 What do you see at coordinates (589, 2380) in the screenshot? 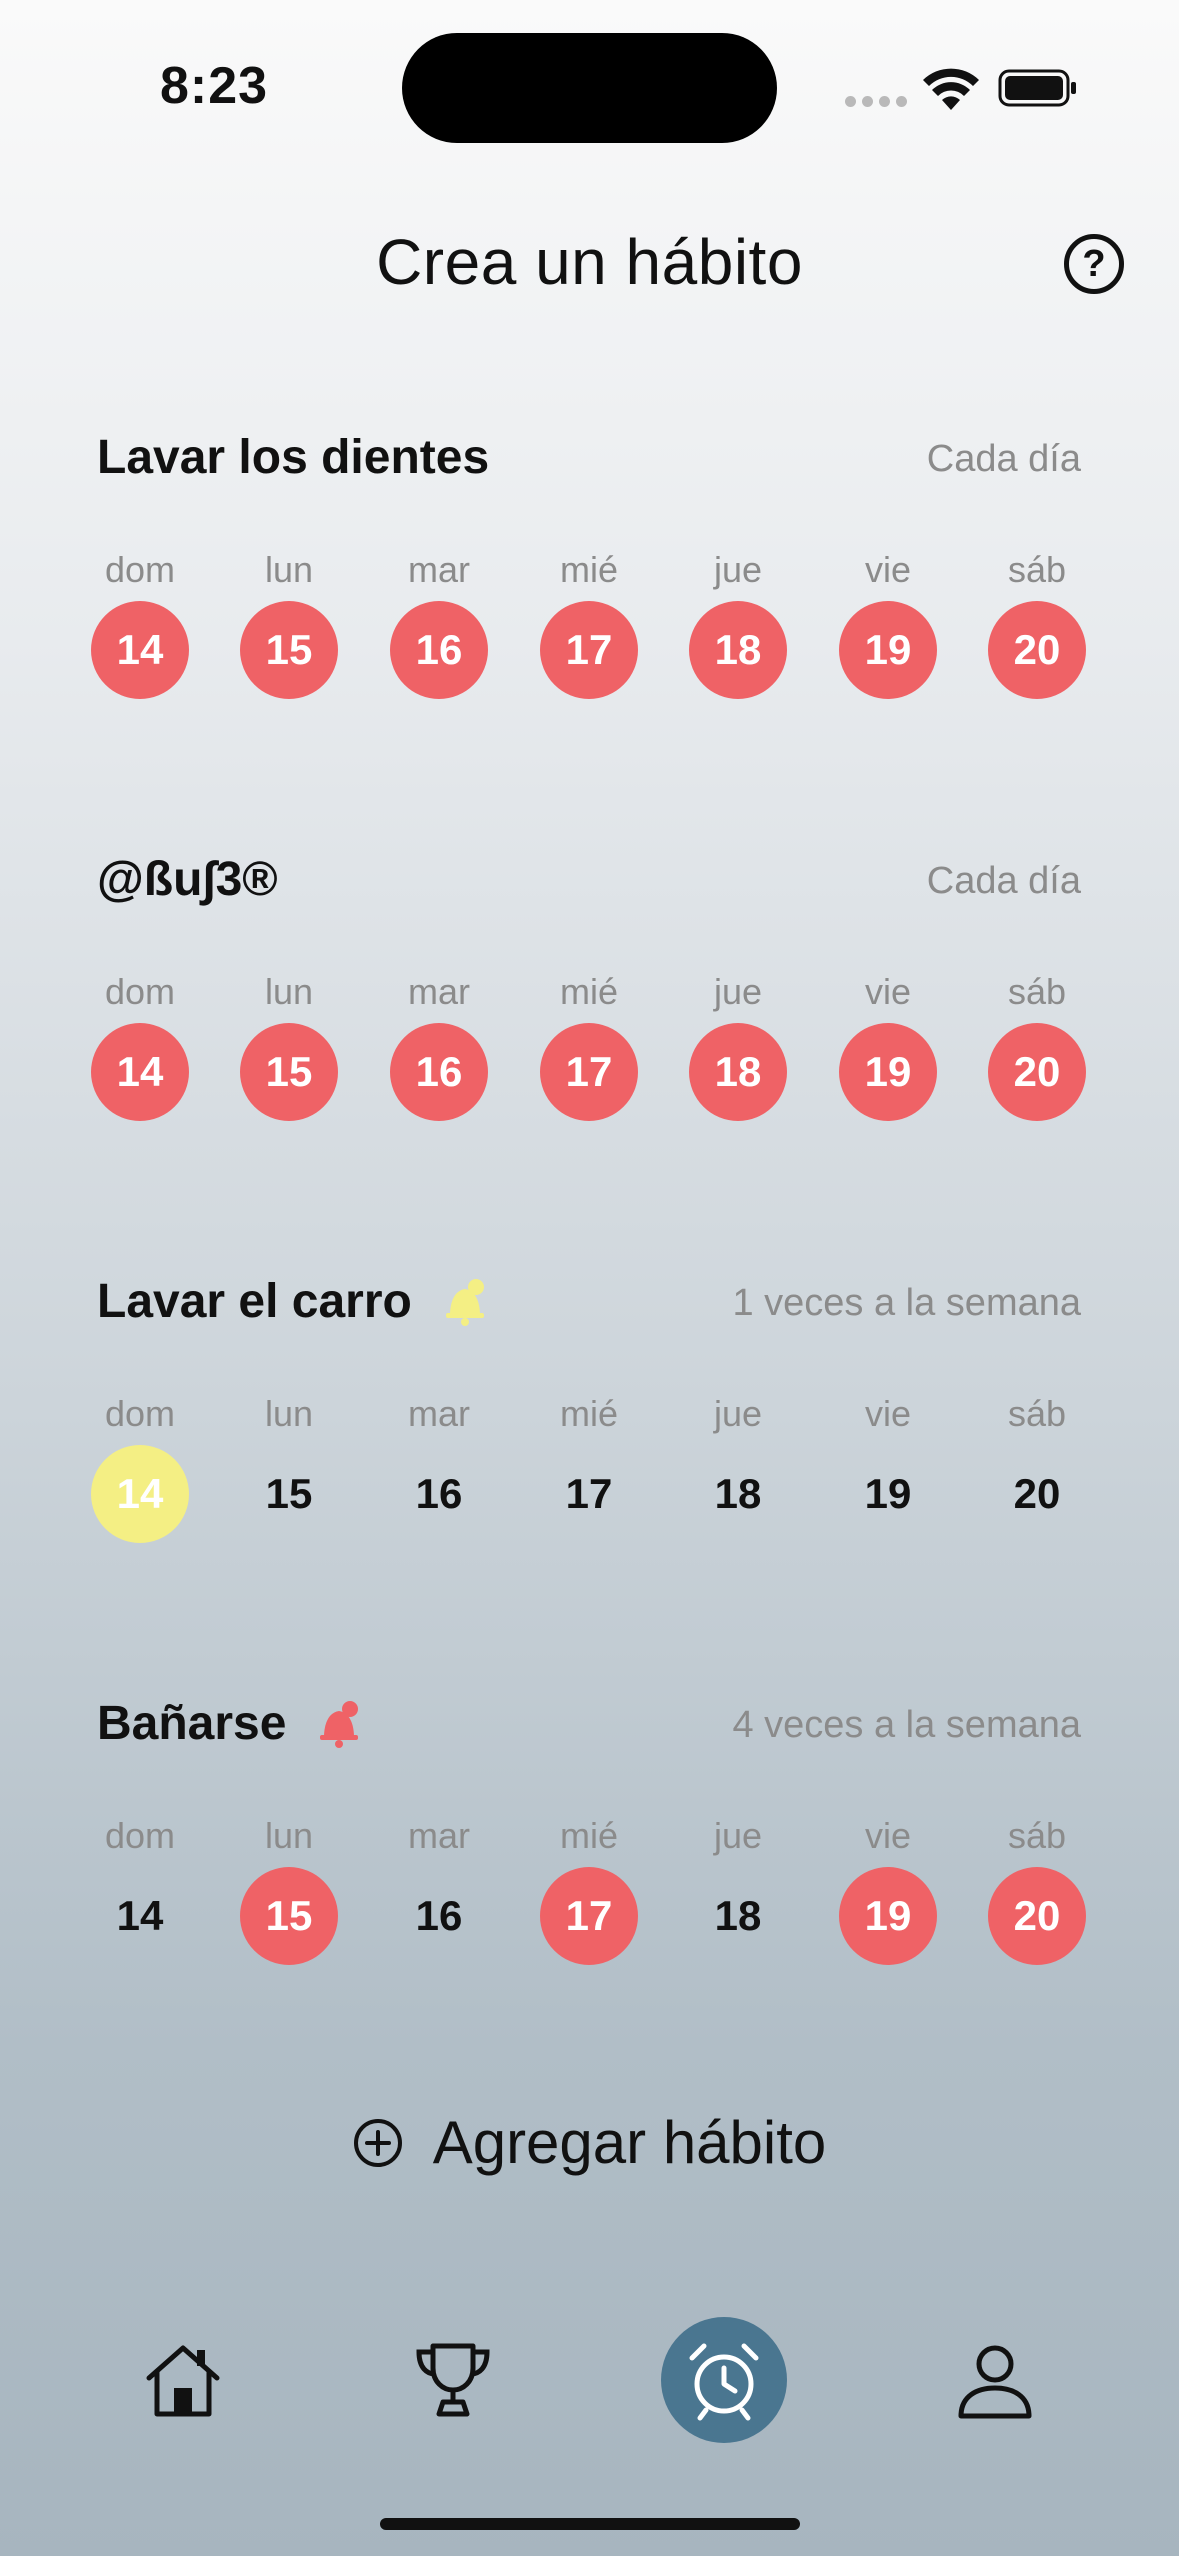
I see `tab-bar` at bounding box center [589, 2380].